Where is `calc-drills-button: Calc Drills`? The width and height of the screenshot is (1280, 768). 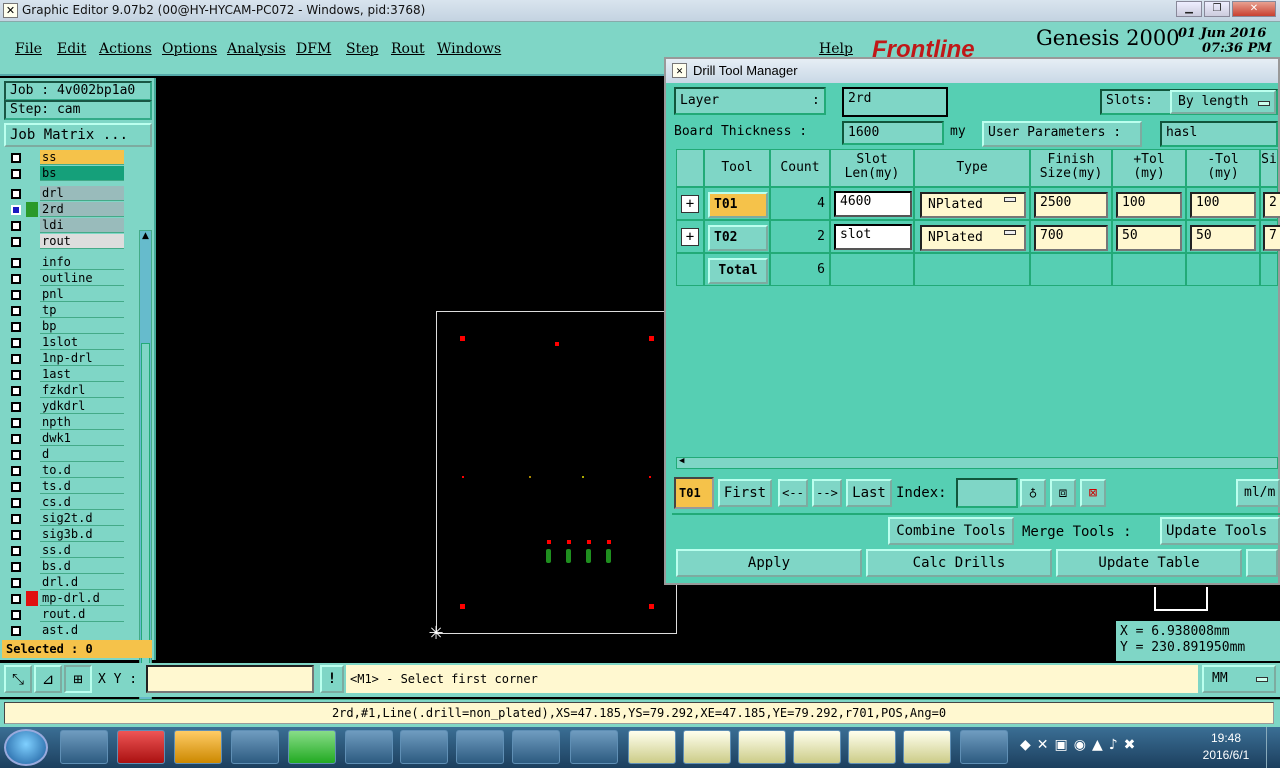 calc-drills-button: Calc Drills is located at coordinates (959, 563).